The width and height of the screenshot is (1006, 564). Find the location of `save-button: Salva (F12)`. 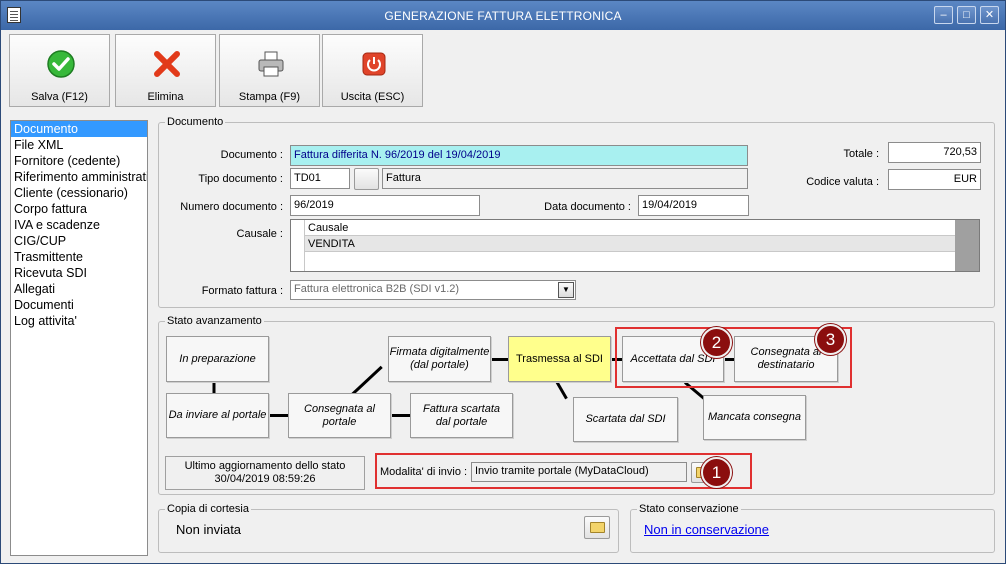

save-button: Salva (F12) is located at coordinates (59, 70).